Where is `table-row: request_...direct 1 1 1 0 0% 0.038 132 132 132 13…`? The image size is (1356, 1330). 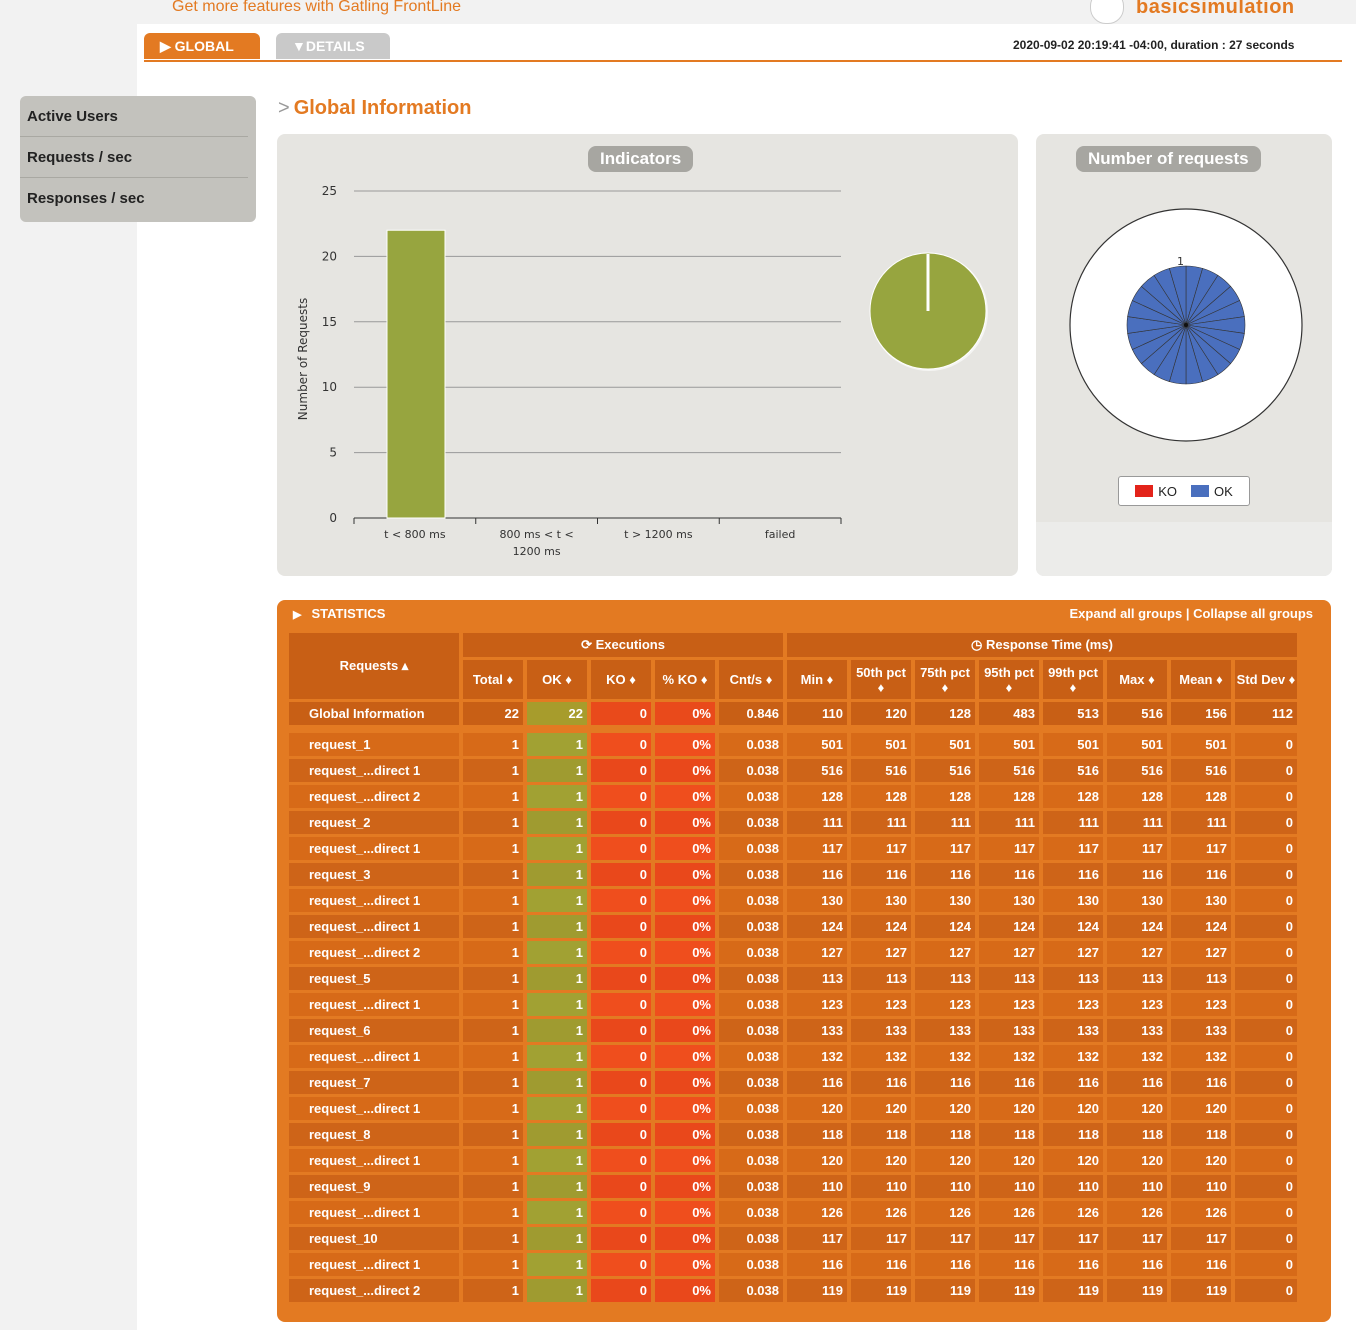 table-row: request_...direct 1 1 1 0 0% 0.038 132 132 132 13… is located at coordinates (793, 1056).